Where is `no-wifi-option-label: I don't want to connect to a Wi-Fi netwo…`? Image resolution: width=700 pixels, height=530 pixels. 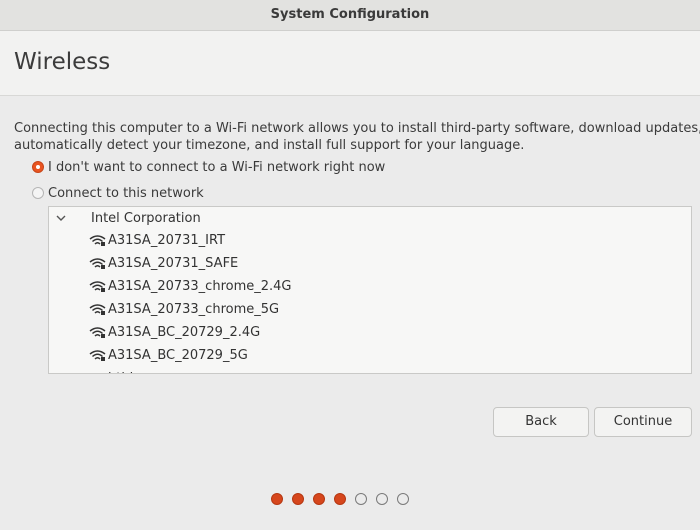
no-wifi-option-label: I don't want to connect to a Wi-Fi netwo… is located at coordinates (217, 167).